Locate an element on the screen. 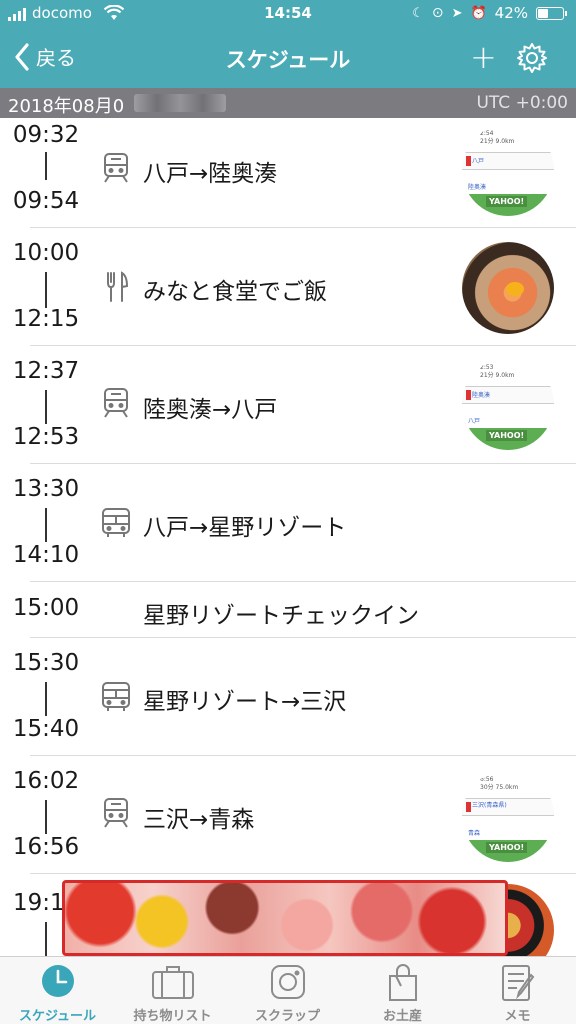 The image size is (576, 1024). battery-percent: 42% is located at coordinates (511, 13).